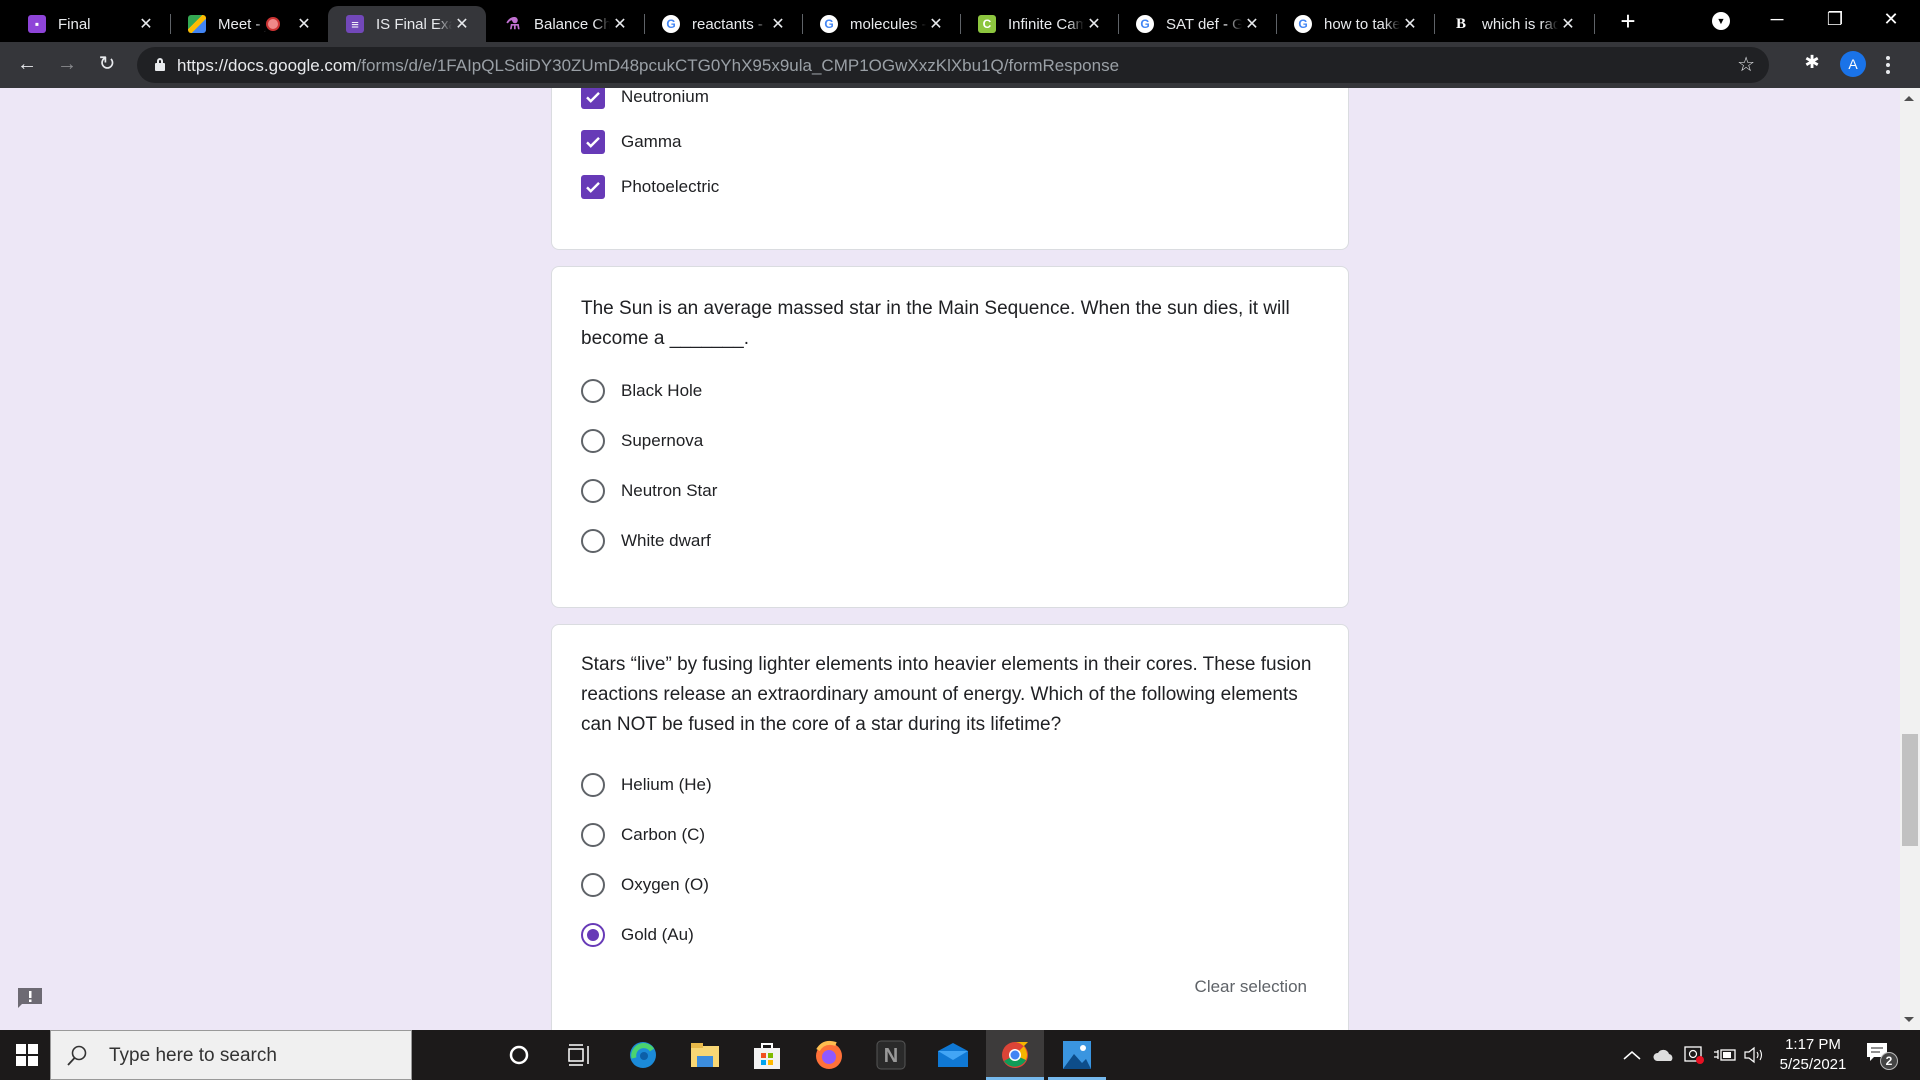 Image resolution: width=1920 pixels, height=1080 pixels. I want to click on radio-option: Neutron Star, so click(649, 491).